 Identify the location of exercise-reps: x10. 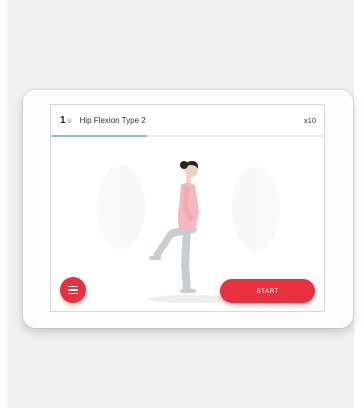
(309, 120).